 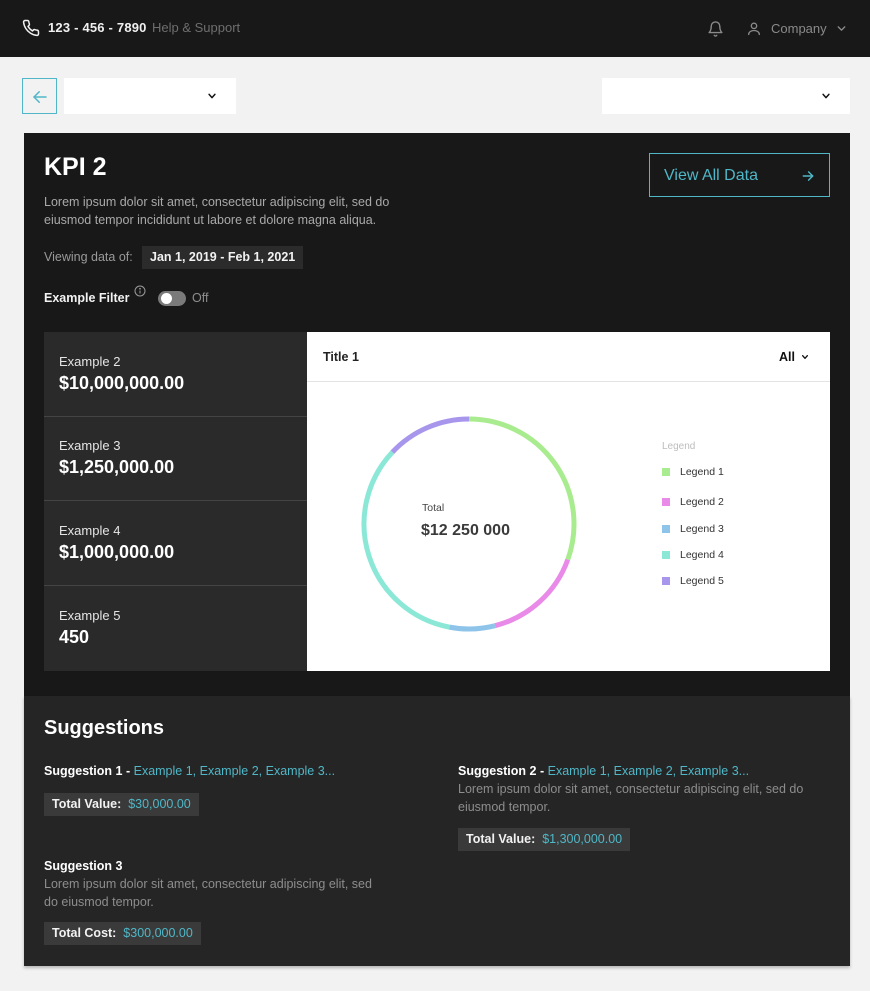 I want to click on stat-label: Example 5, so click(x=90, y=615).